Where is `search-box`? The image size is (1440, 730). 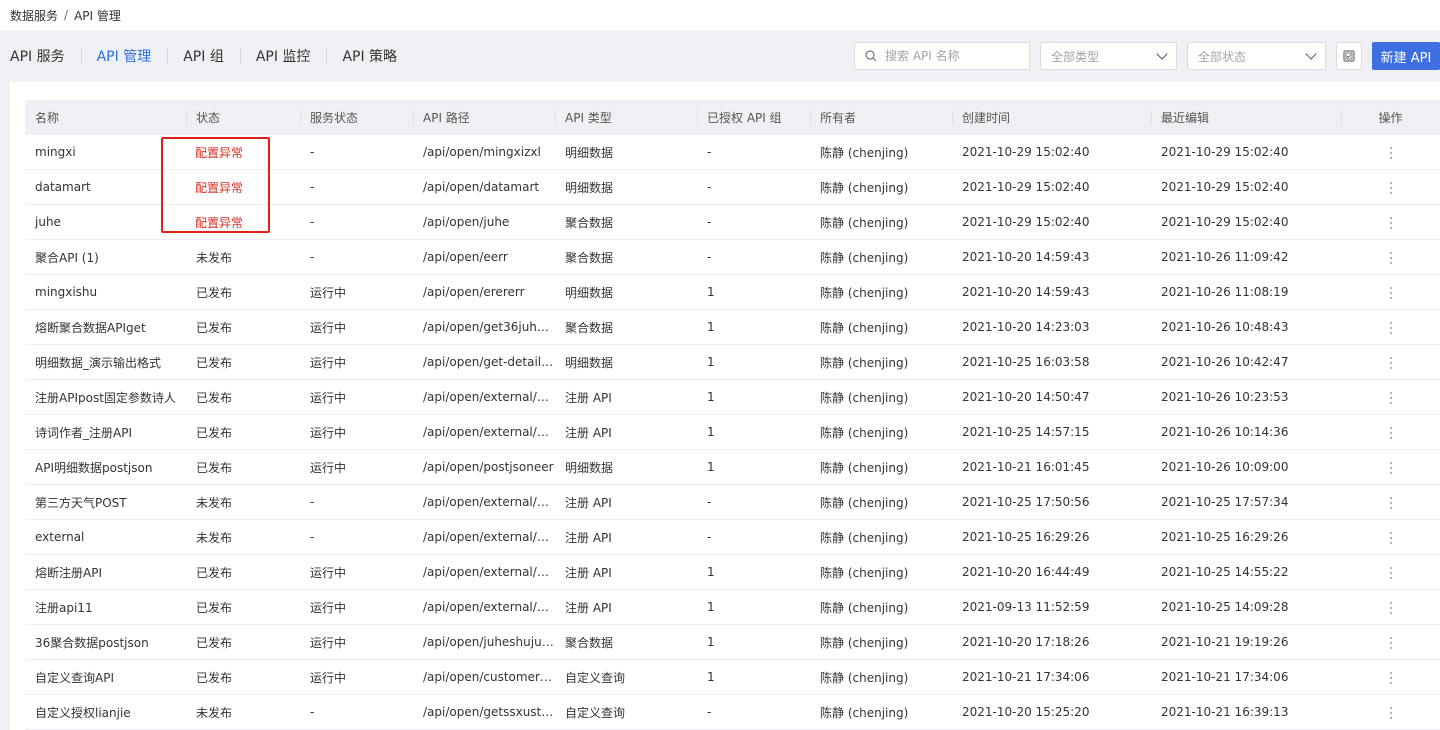 search-box is located at coordinates (942, 56).